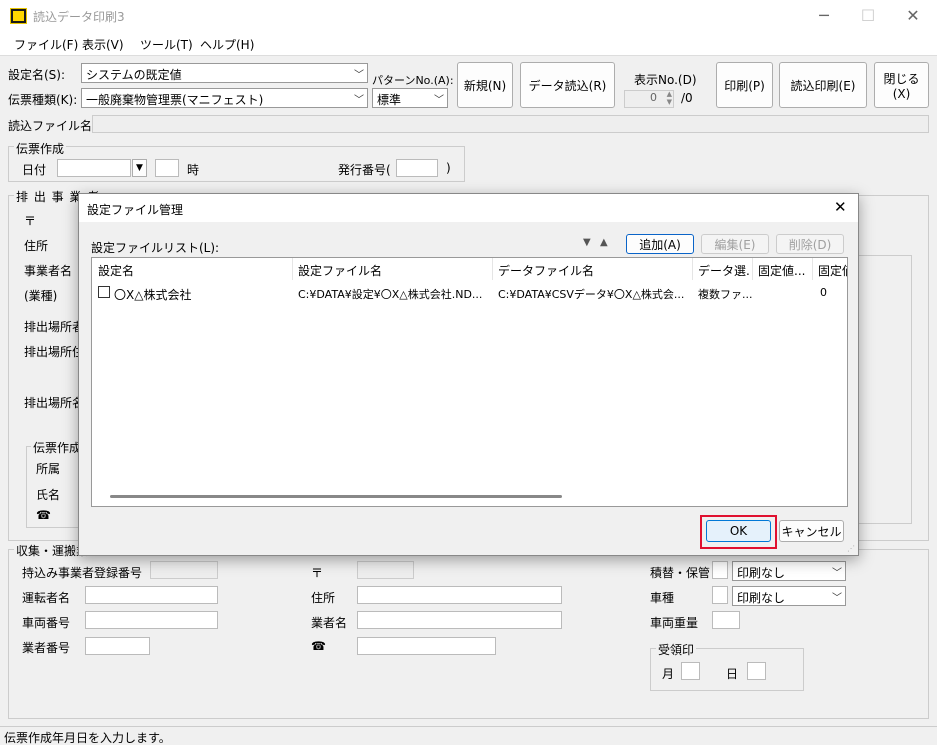 The image size is (937, 745). I want to click on vehicle-weight-field, so click(726, 620).